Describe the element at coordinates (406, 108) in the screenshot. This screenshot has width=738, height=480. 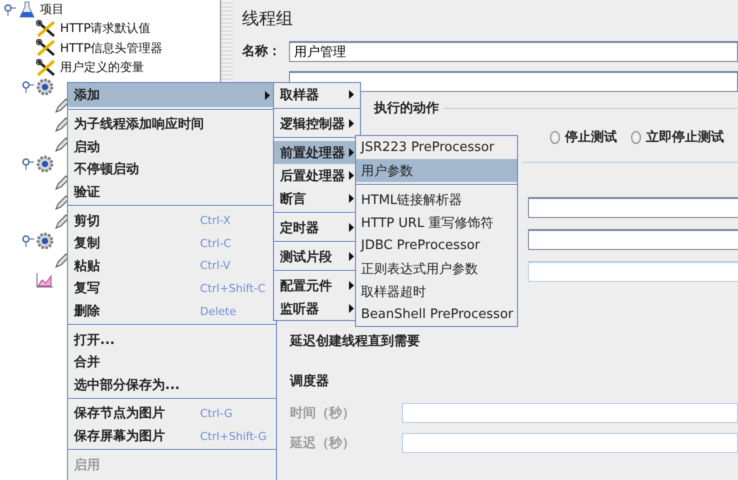
I see `group-label: 执行的动作` at that location.